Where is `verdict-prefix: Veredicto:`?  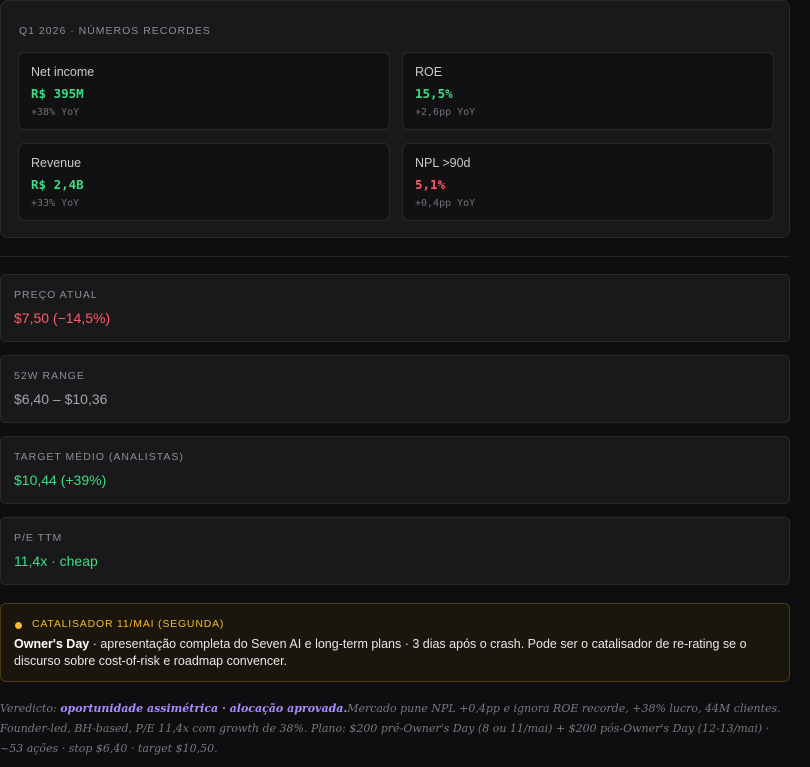
verdict-prefix: Veredicto: is located at coordinates (30, 708).